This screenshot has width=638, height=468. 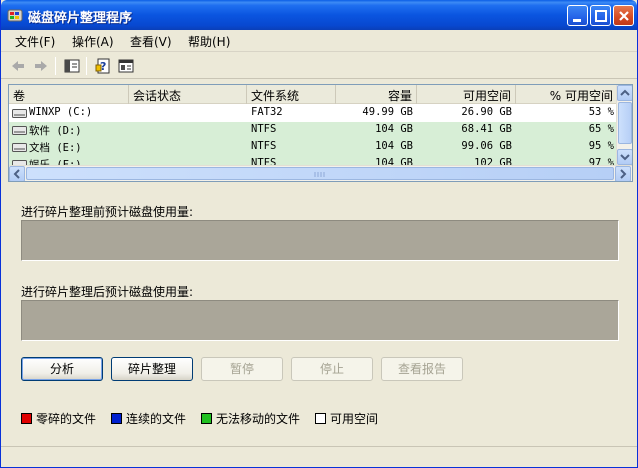 What do you see at coordinates (567, 94) in the screenshot?
I see `column-header-percent-free: % 可用空间` at bounding box center [567, 94].